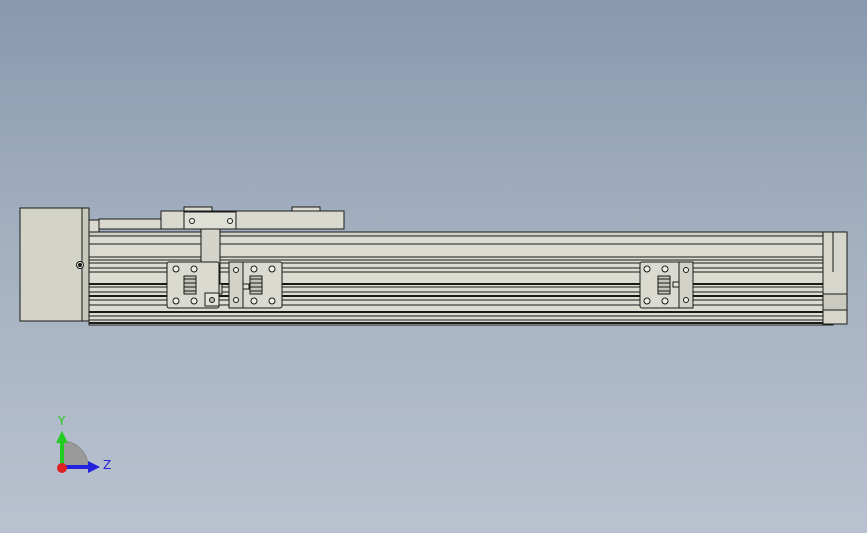 This screenshot has width=867, height=533. Describe the element at coordinates (54, 264) in the screenshot. I see `motor-housing` at that location.